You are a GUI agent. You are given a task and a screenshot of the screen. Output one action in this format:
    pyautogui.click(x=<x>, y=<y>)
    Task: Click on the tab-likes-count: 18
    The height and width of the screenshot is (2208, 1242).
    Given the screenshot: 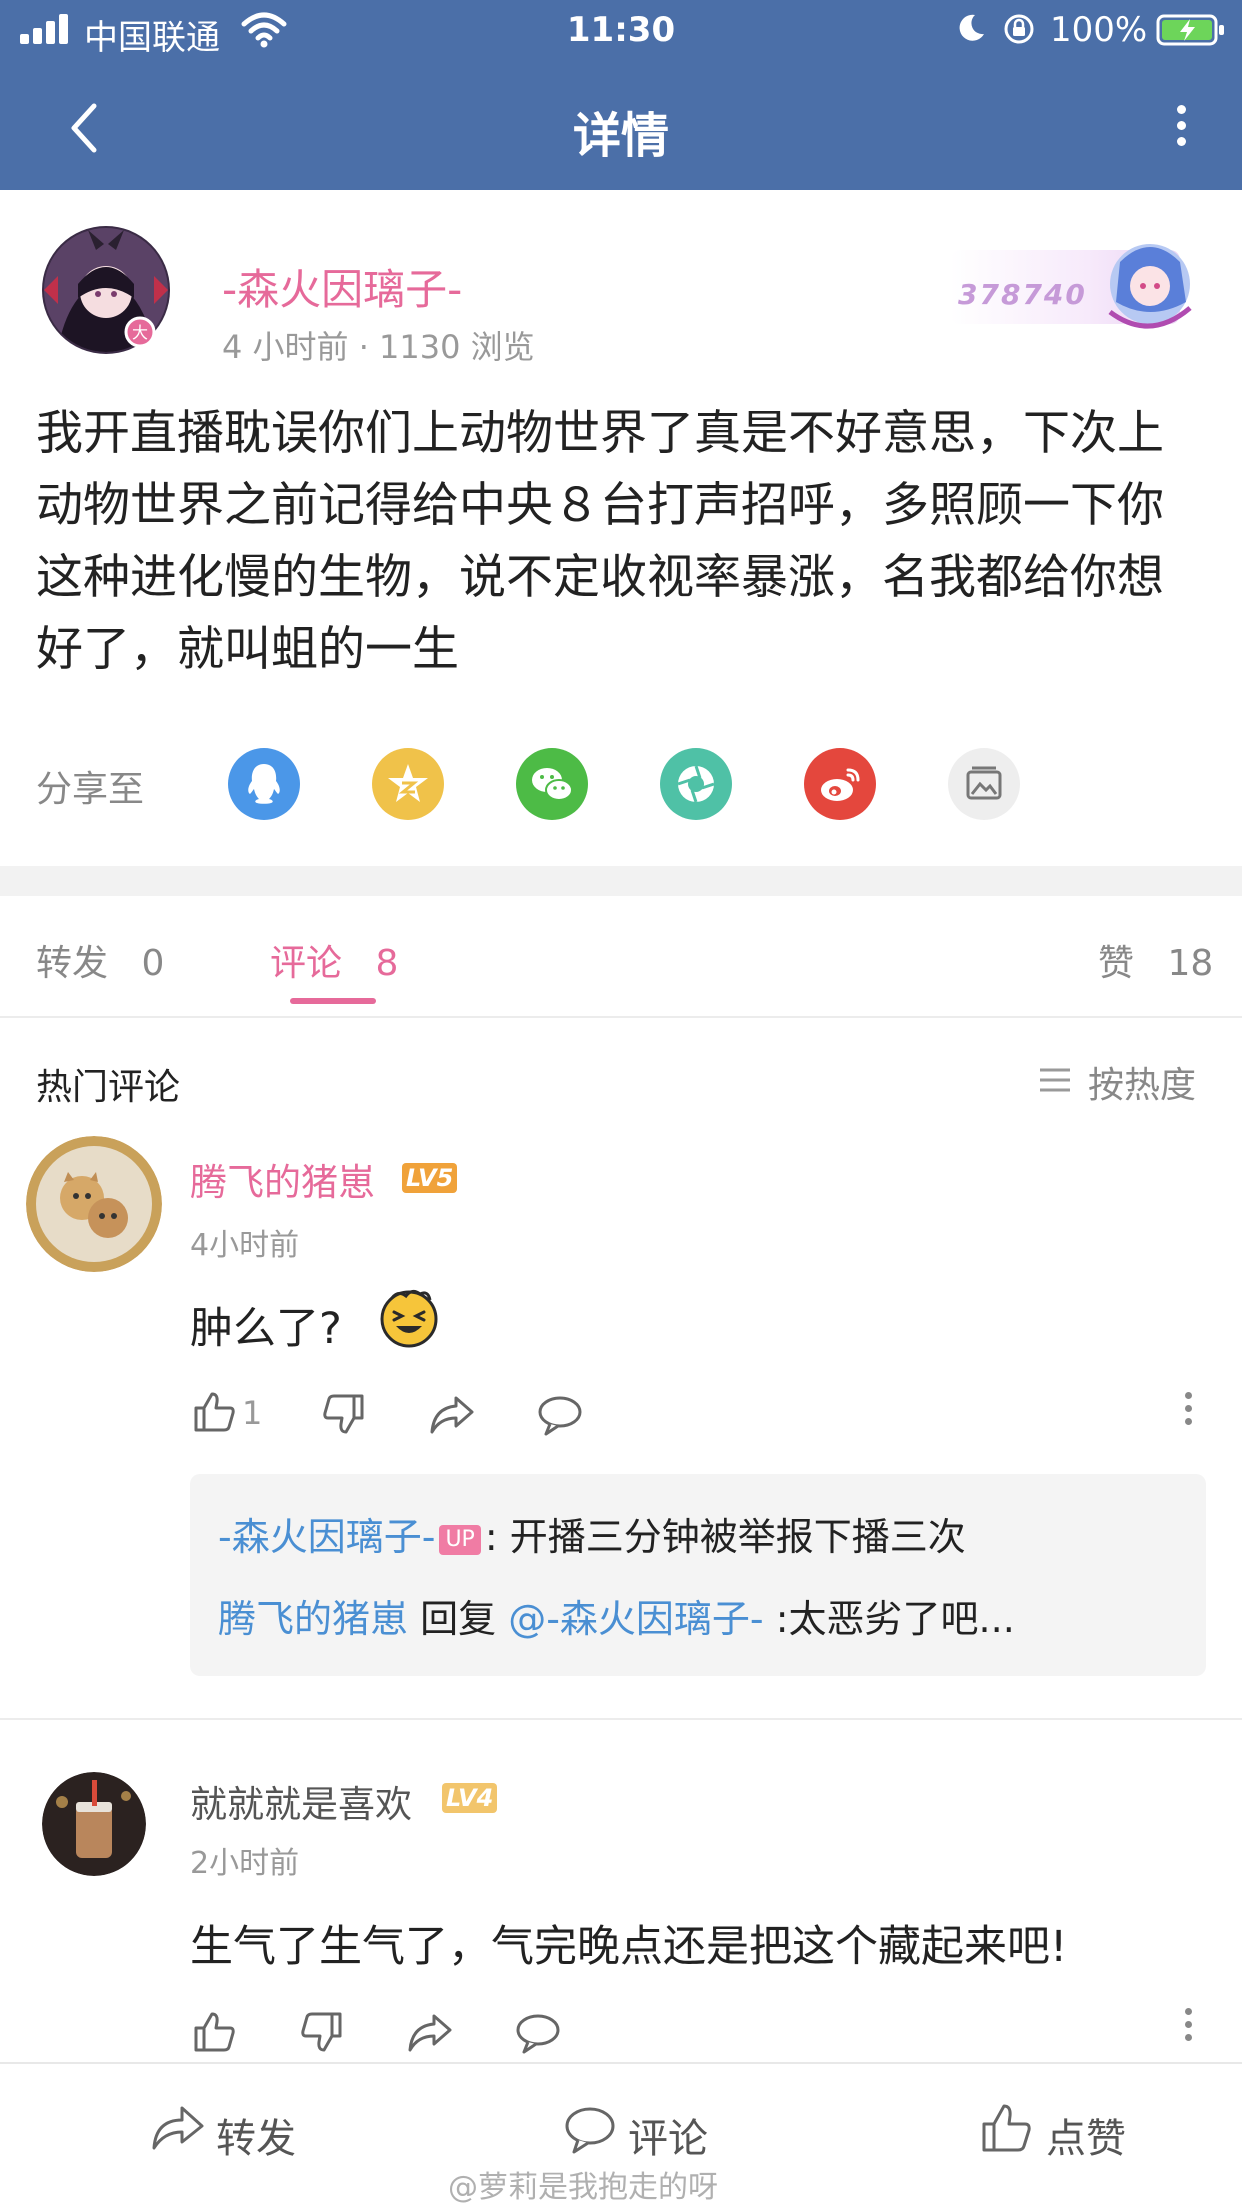 What is the action you would take?
    pyautogui.click(x=1190, y=963)
    